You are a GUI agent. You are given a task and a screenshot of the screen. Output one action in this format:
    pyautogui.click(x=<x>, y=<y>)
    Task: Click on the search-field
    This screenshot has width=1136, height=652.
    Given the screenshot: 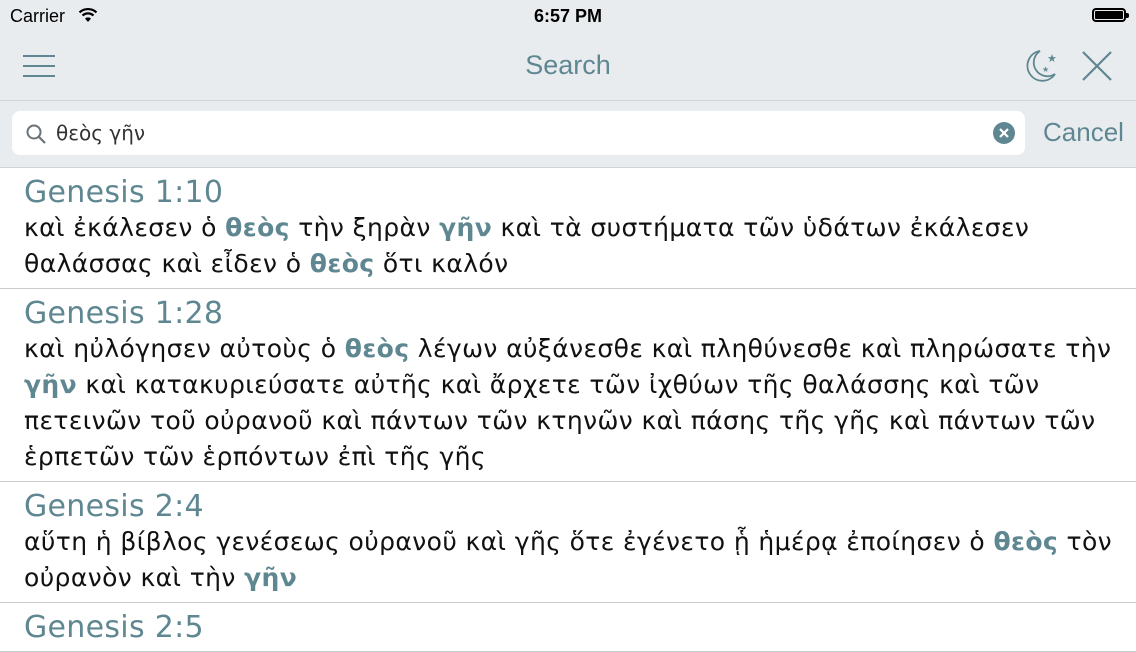 What is the action you would take?
    pyautogui.click(x=518, y=133)
    